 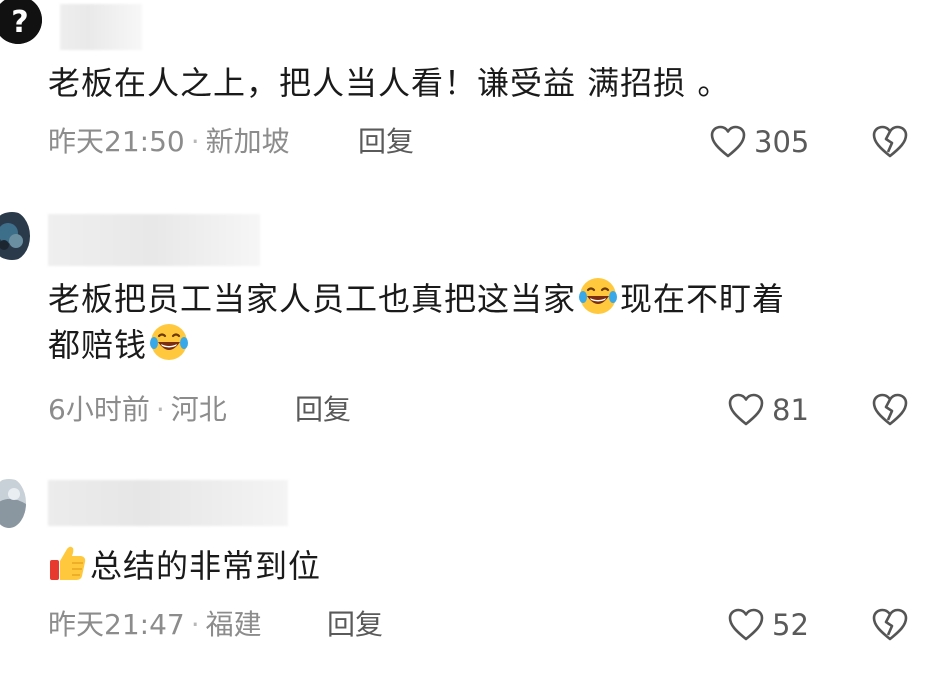 I want to click on comment-meta: 昨天21:47 · 福建, so click(x=155, y=625).